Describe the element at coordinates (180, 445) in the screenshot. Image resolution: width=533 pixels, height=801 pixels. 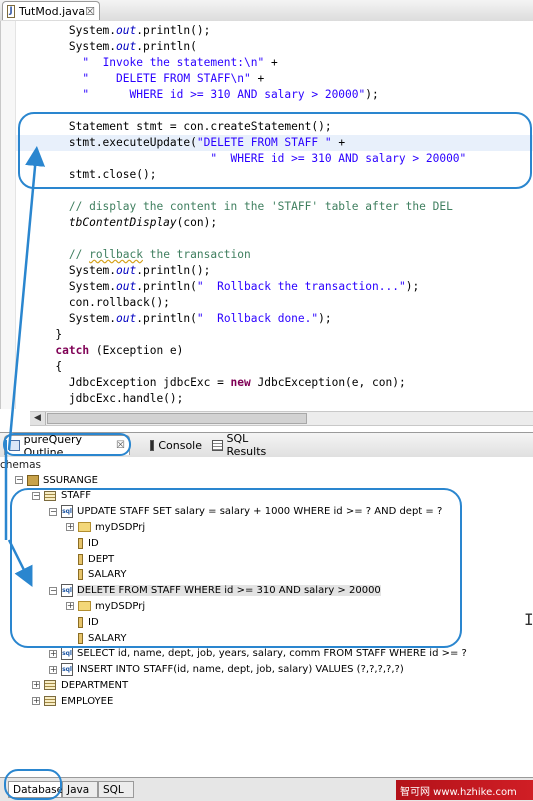
I see `tab-label: Console` at that location.